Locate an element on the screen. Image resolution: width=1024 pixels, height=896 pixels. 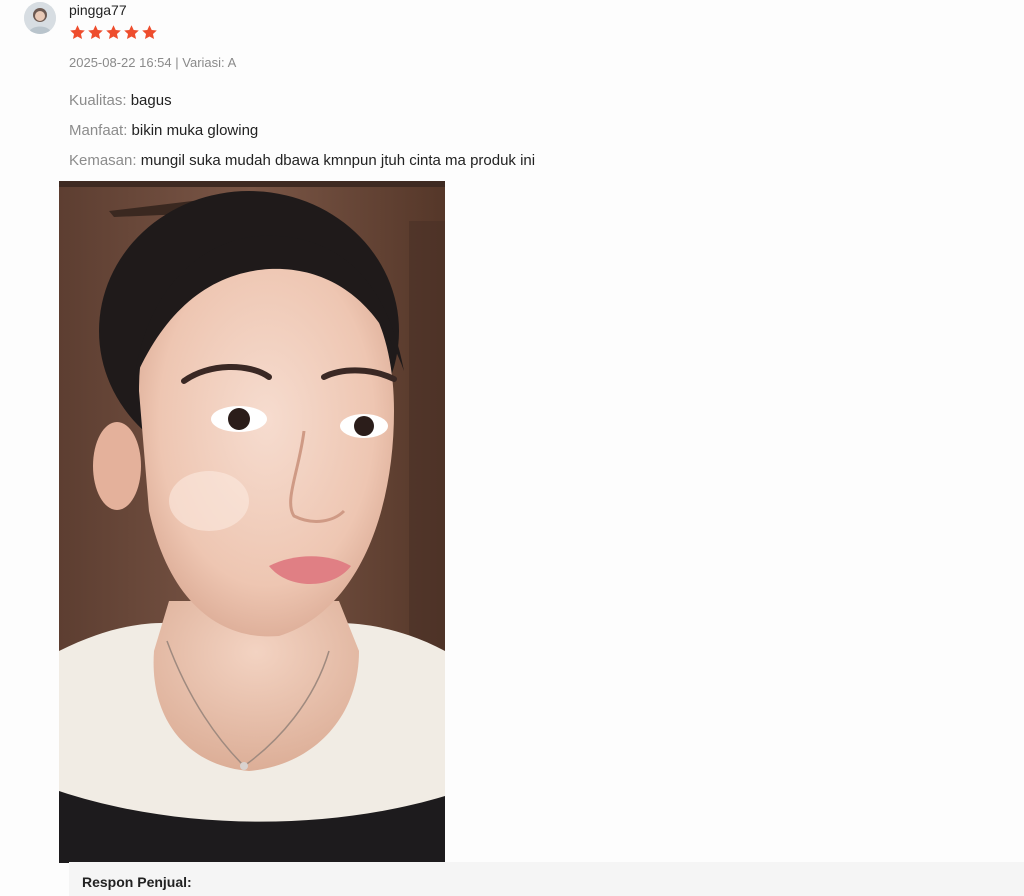
attribute-benefit: Manfaat: bikin muka glowing is located at coordinates (163, 130).